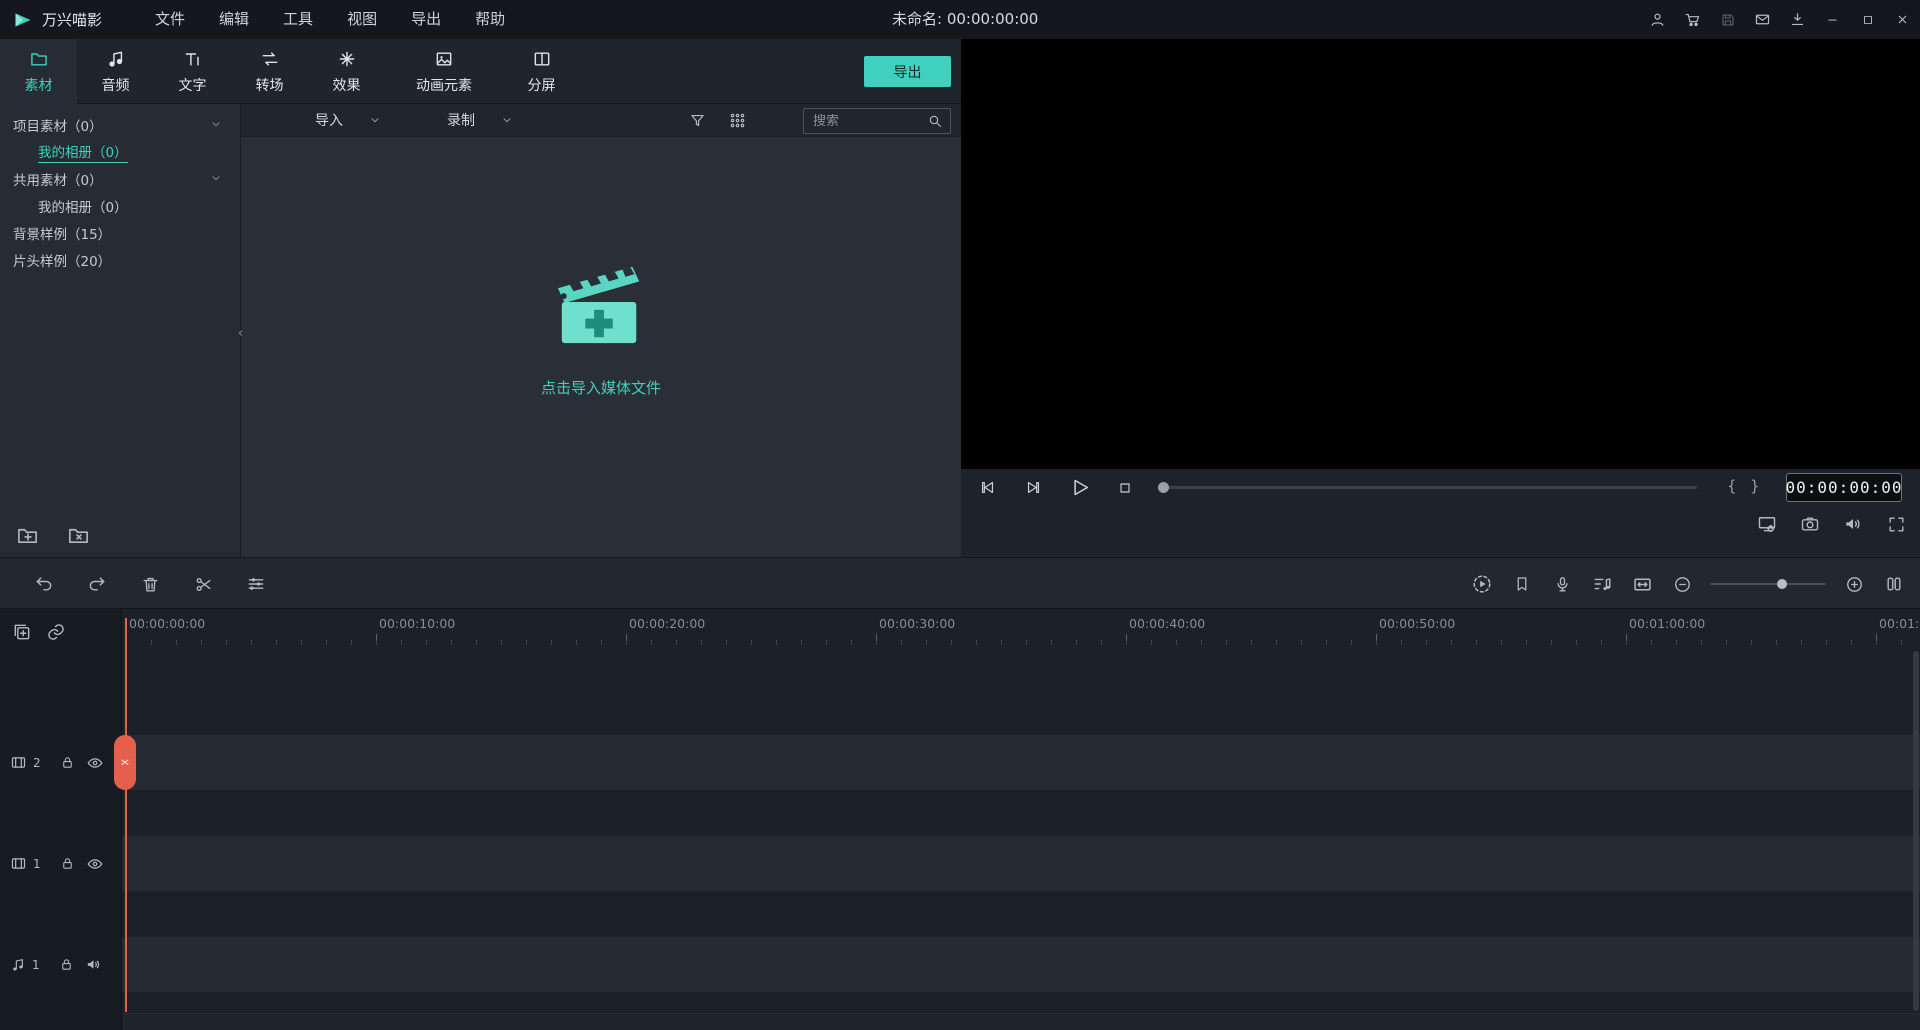  I want to click on library-item-my-album-shared: 我的相册（0）, so click(120, 205).